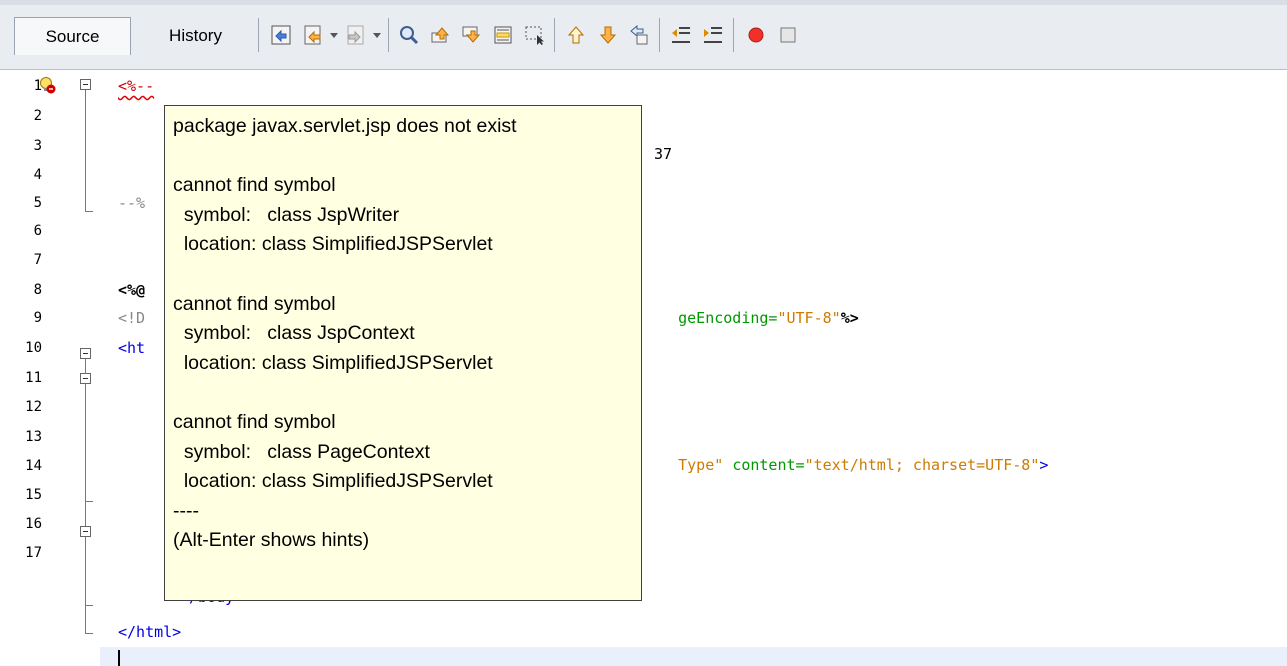 Image resolution: width=1287 pixels, height=666 pixels. Describe the element at coordinates (37, 260) in the screenshot. I see `line-number: 7` at that location.